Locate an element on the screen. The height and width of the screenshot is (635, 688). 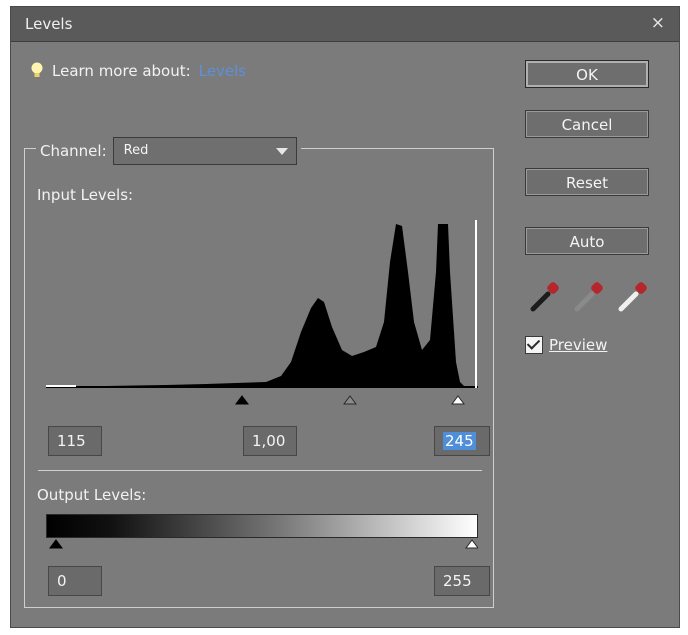
learn-more-row: Learn more about: Levels is located at coordinates (138, 71).